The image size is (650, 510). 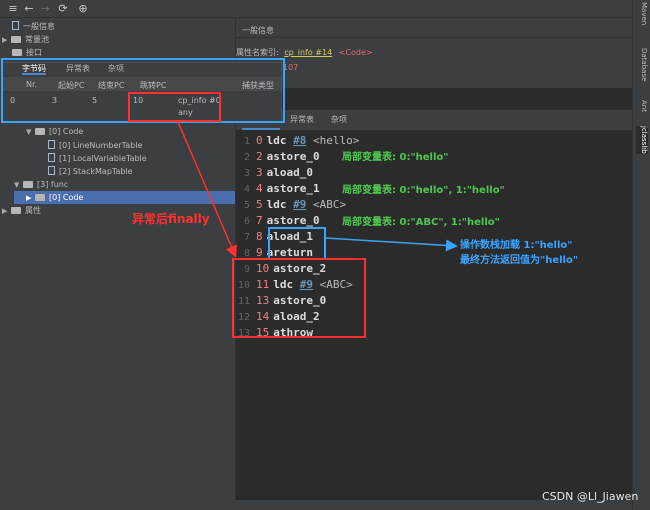 What do you see at coordinates (641, 255) in the screenshot?
I see `tool-window-strip: Maven Database Ant jclasslib` at bounding box center [641, 255].